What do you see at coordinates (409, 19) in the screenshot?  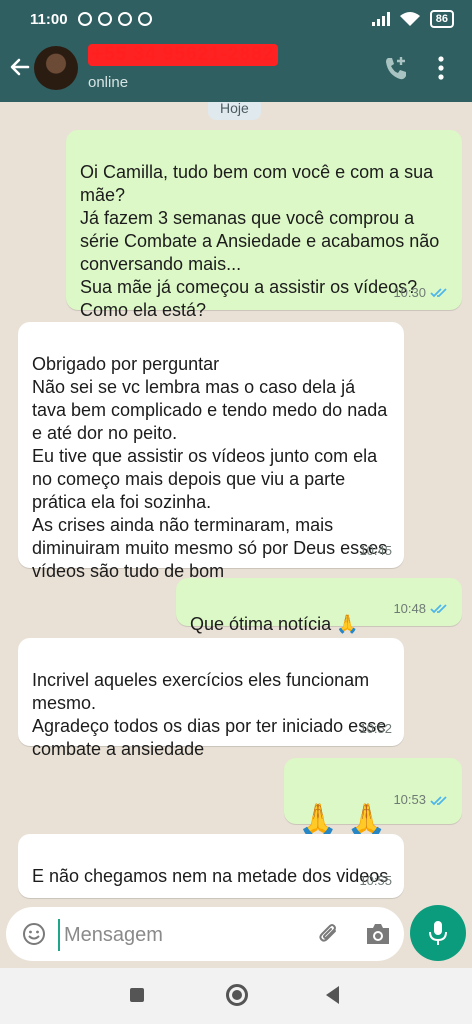 I see `wifi-icon` at bounding box center [409, 19].